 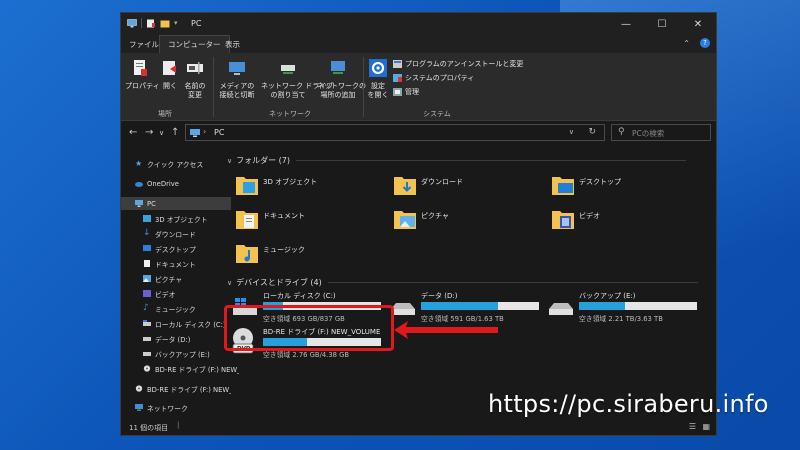 What do you see at coordinates (176, 388) in the screenshot?
I see `nav-item-bd-re-f-root: BD-RE ドライブ (F:) NEW_VOLUME` at bounding box center [176, 388].